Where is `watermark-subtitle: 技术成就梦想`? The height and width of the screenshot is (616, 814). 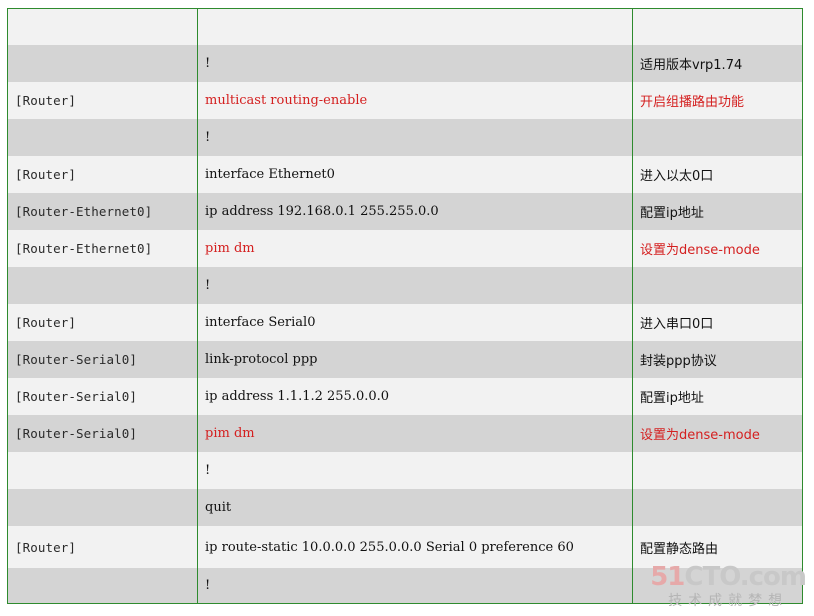 watermark-subtitle: 技术成就梦想 is located at coordinates (728, 601).